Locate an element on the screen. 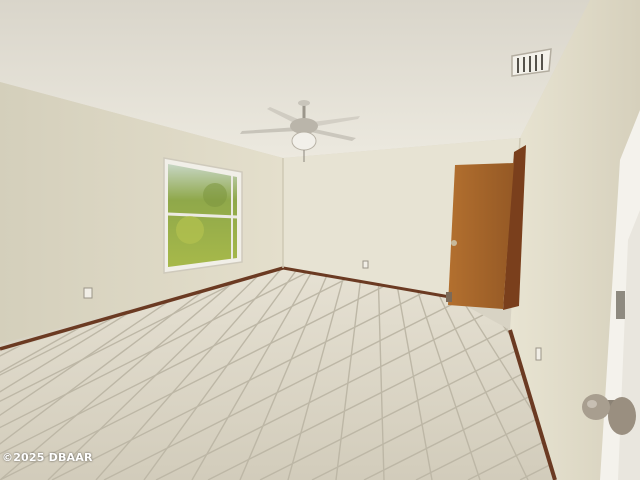 Image resolution: width=640 pixels, height=480 pixels. door is located at coordinates (486, 227).